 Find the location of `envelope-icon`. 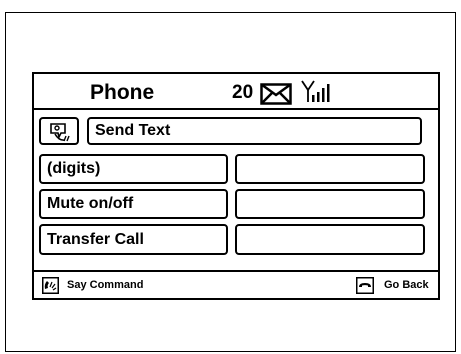

envelope-icon is located at coordinates (276, 94).